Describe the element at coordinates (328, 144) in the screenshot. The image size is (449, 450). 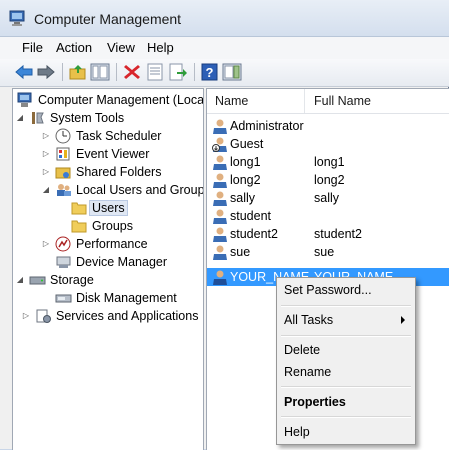
I see `list-item: Guest` at that location.